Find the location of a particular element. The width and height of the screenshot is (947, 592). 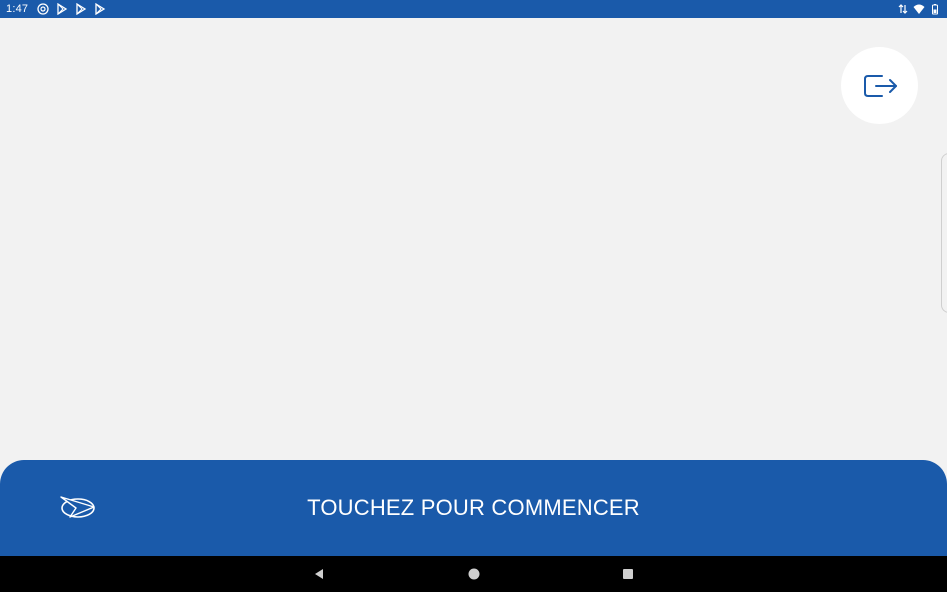

status-time: 1:47 is located at coordinates (17, 9).